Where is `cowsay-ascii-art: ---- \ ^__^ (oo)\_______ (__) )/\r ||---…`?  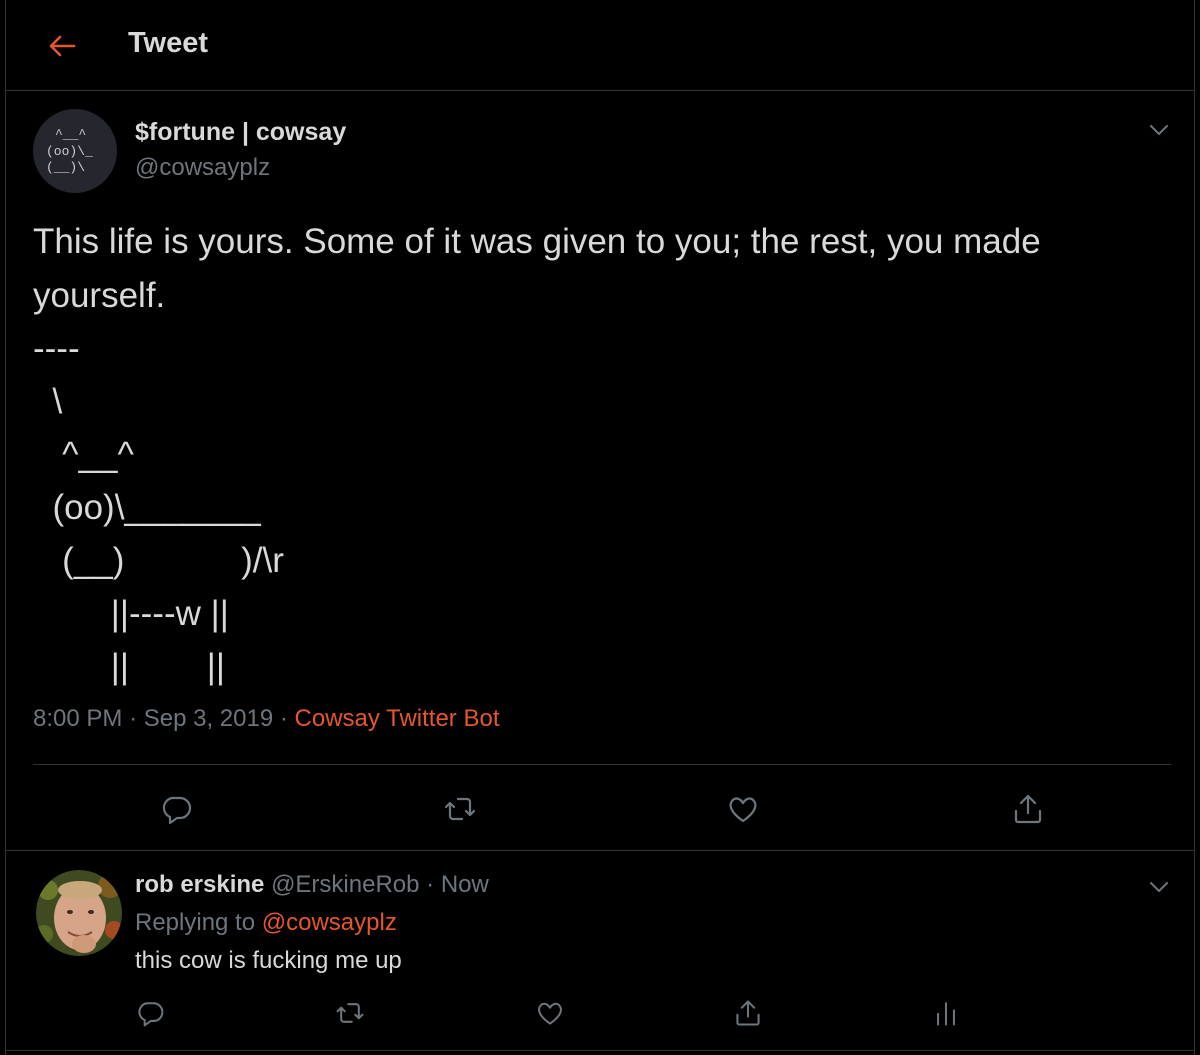 cowsay-ascii-art: ---- \ ^__^ (oo)\_______ (__) )/\r ||---… is located at coordinates (158, 507).